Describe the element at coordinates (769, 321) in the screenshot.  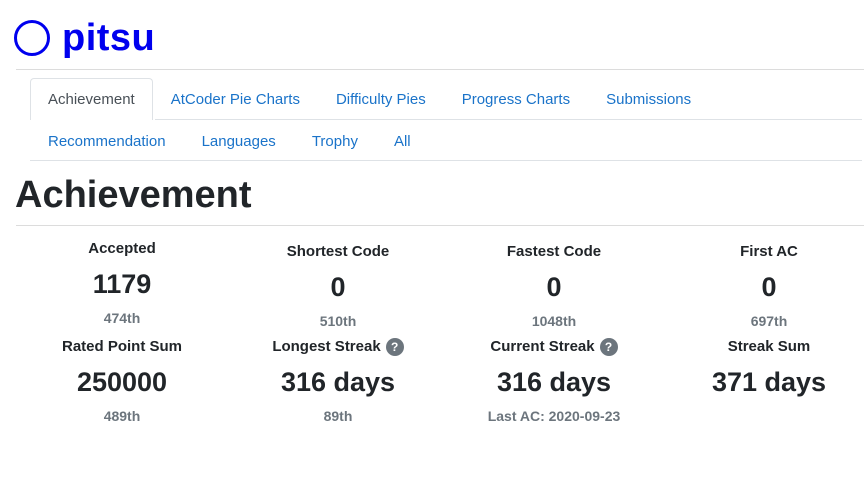
I see `stat-rank: 697th` at that location.